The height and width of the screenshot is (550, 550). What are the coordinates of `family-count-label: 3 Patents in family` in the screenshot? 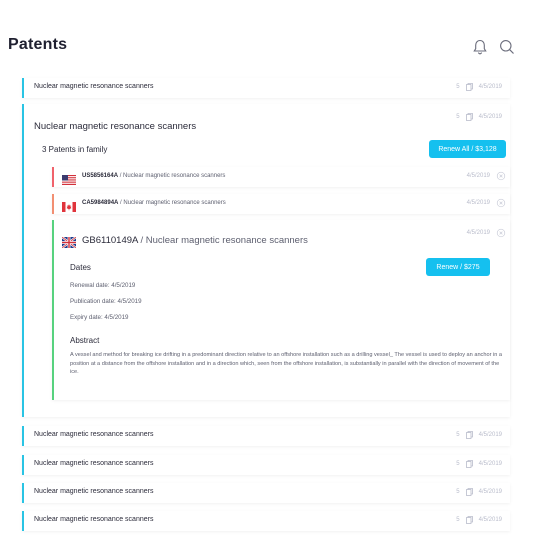 It's located at (75, 149).